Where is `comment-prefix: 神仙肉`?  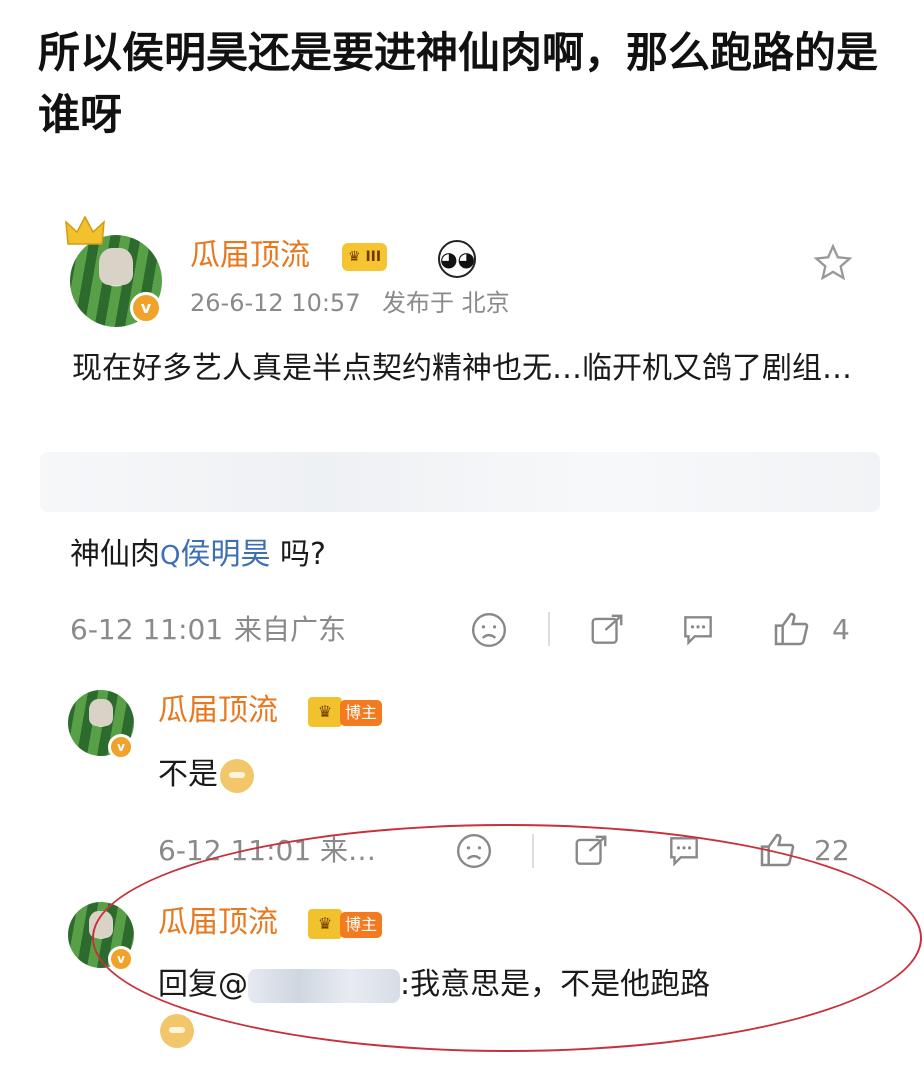
comment-prefix: 神仙肉 is located at coordinates (115, 554).